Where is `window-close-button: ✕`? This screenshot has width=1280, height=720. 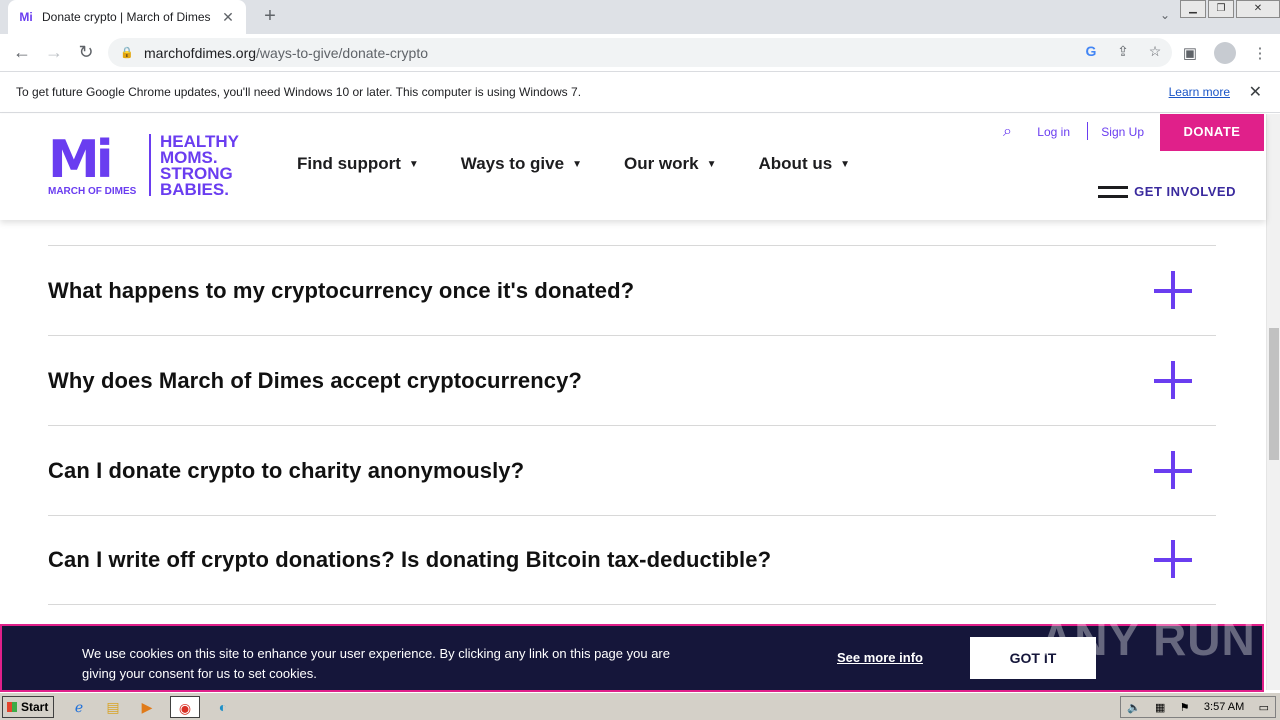 window-close-button: ✕ is located at coordinates (1258, 9).